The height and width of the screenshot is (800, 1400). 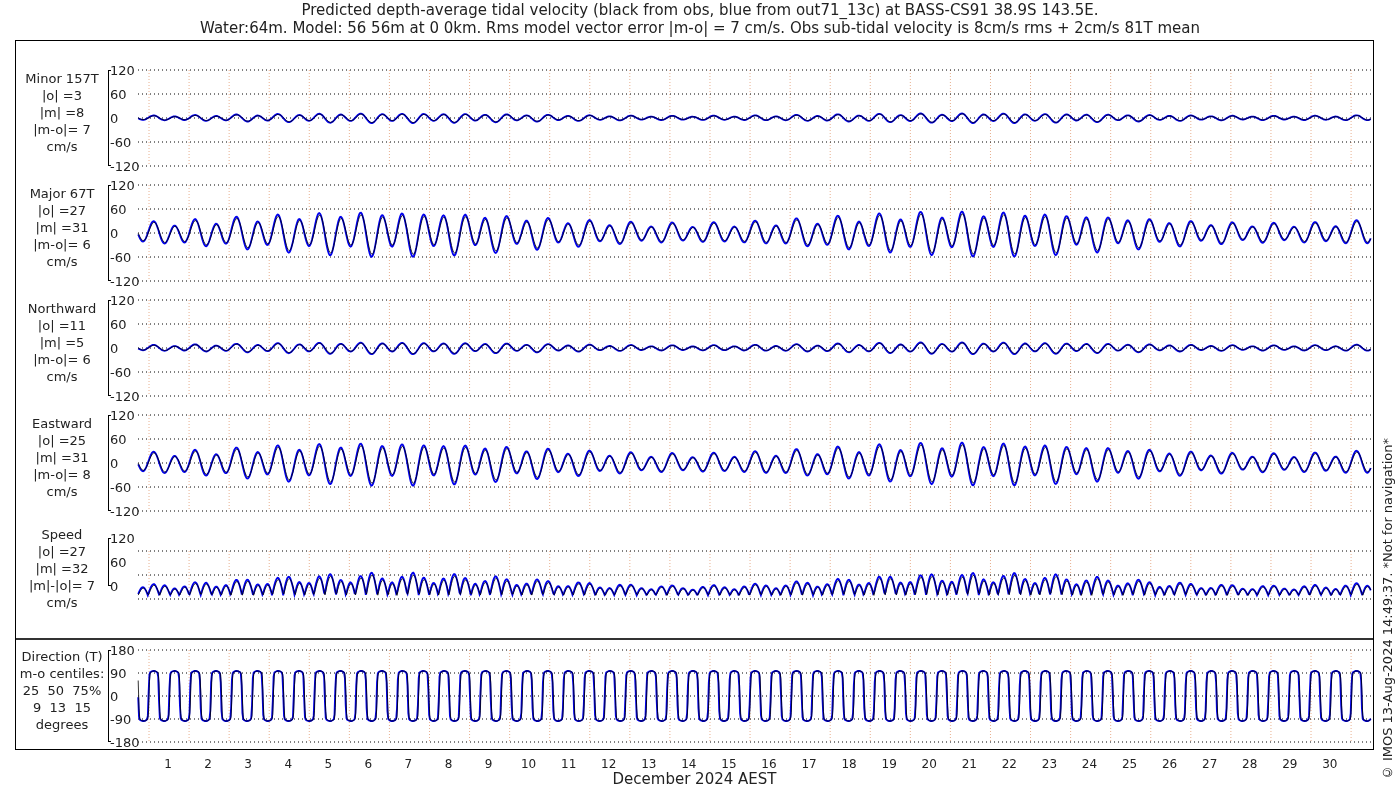 I want to click on y-tick-label: 90, so click(x=118, y=673).